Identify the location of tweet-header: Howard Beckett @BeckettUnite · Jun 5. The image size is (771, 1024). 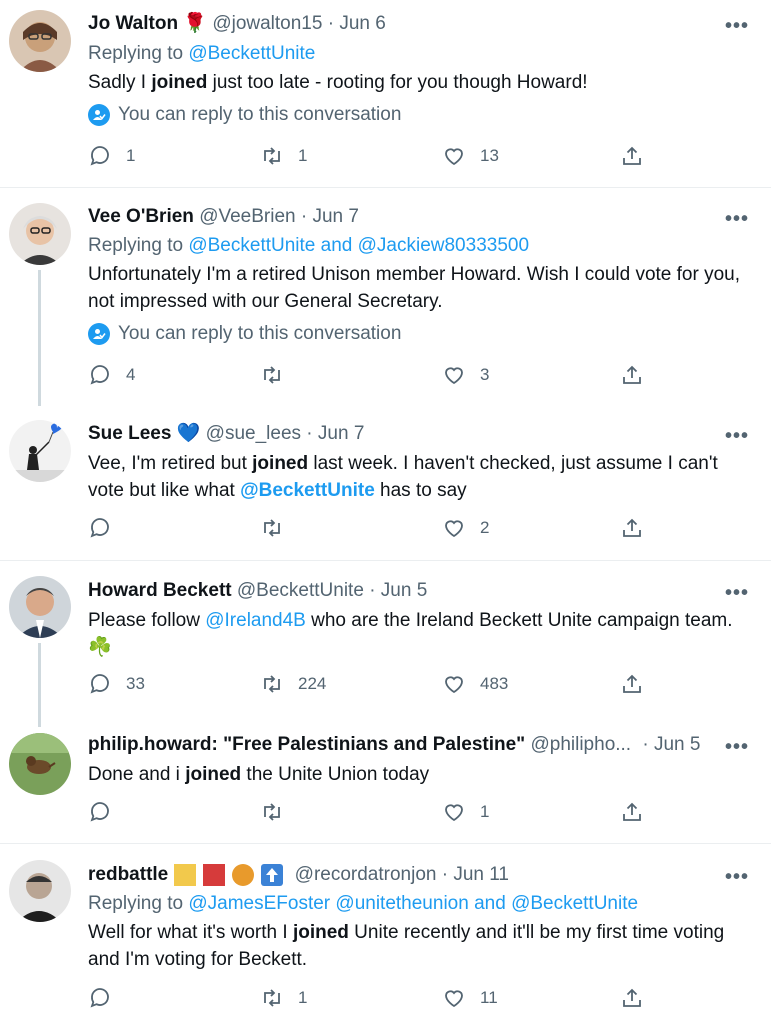
(257, 591).